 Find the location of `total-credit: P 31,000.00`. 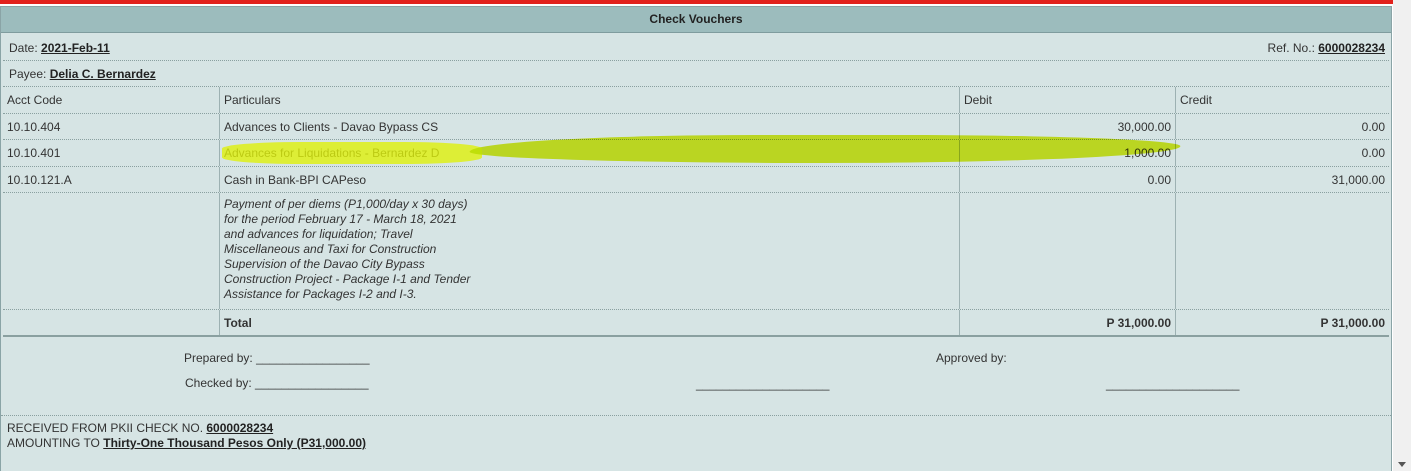

total-credit: P 31,000.00 is located at coordinates (1282, 322).